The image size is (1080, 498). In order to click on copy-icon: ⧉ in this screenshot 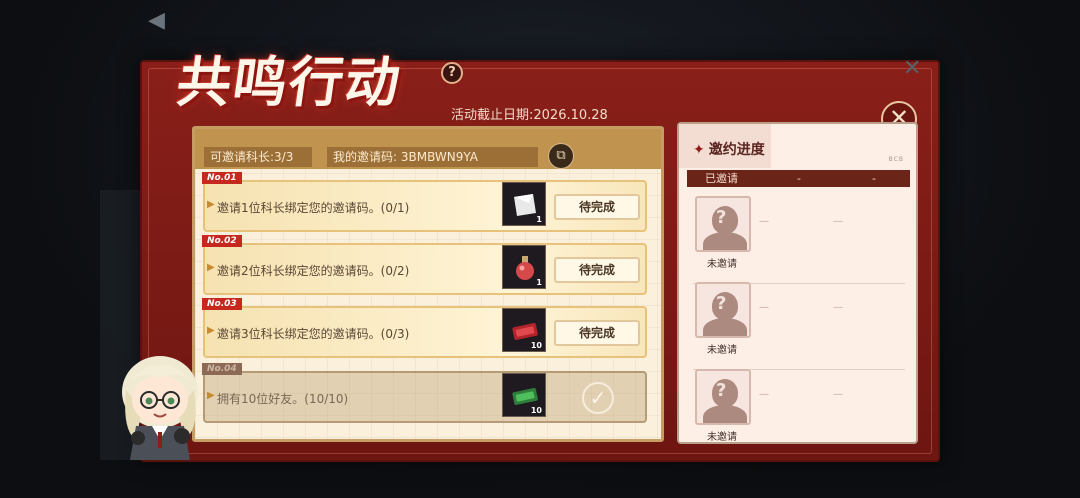, I will do `click(561, 155)`.